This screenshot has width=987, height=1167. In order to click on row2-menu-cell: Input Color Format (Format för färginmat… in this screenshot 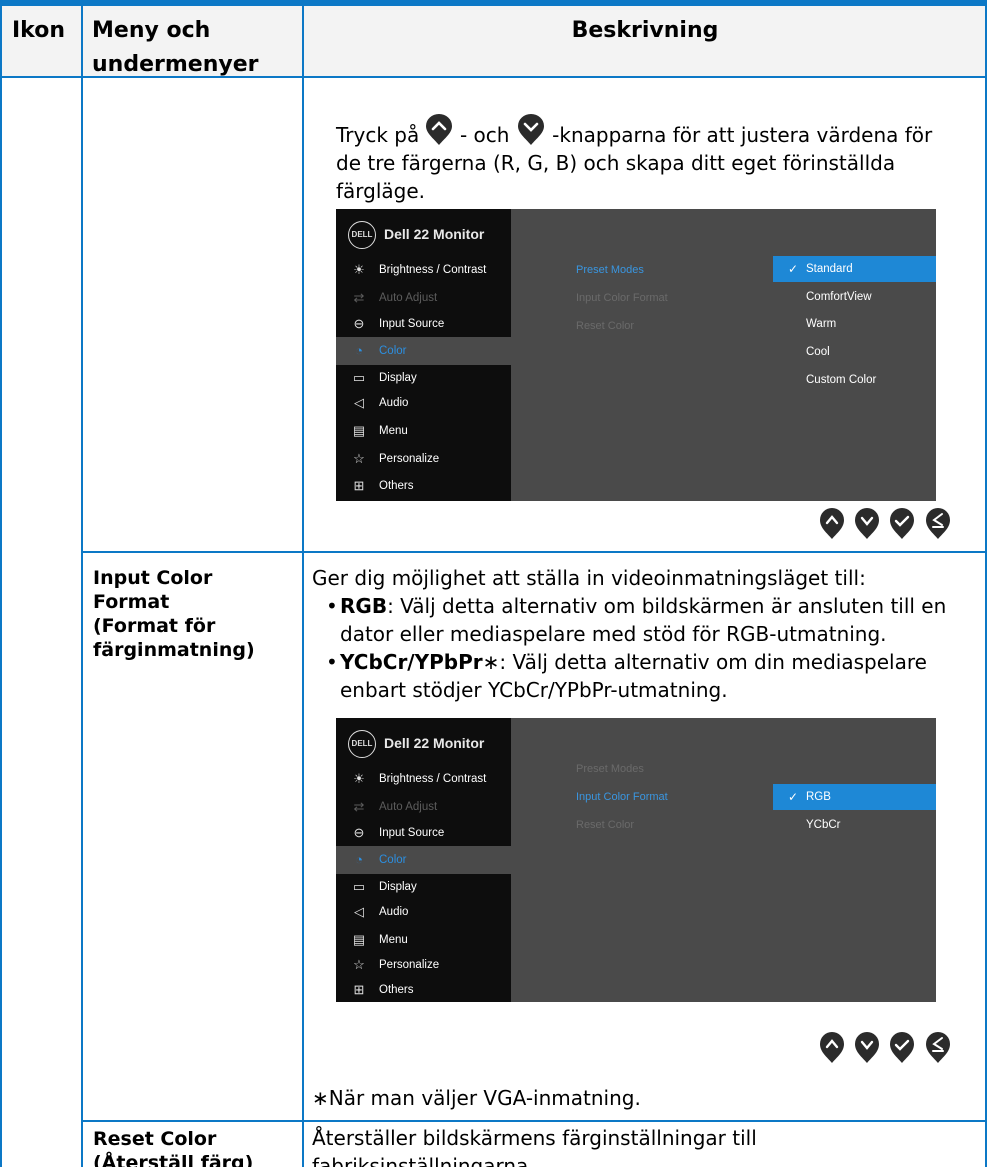, I will do `click(193, 614)`.